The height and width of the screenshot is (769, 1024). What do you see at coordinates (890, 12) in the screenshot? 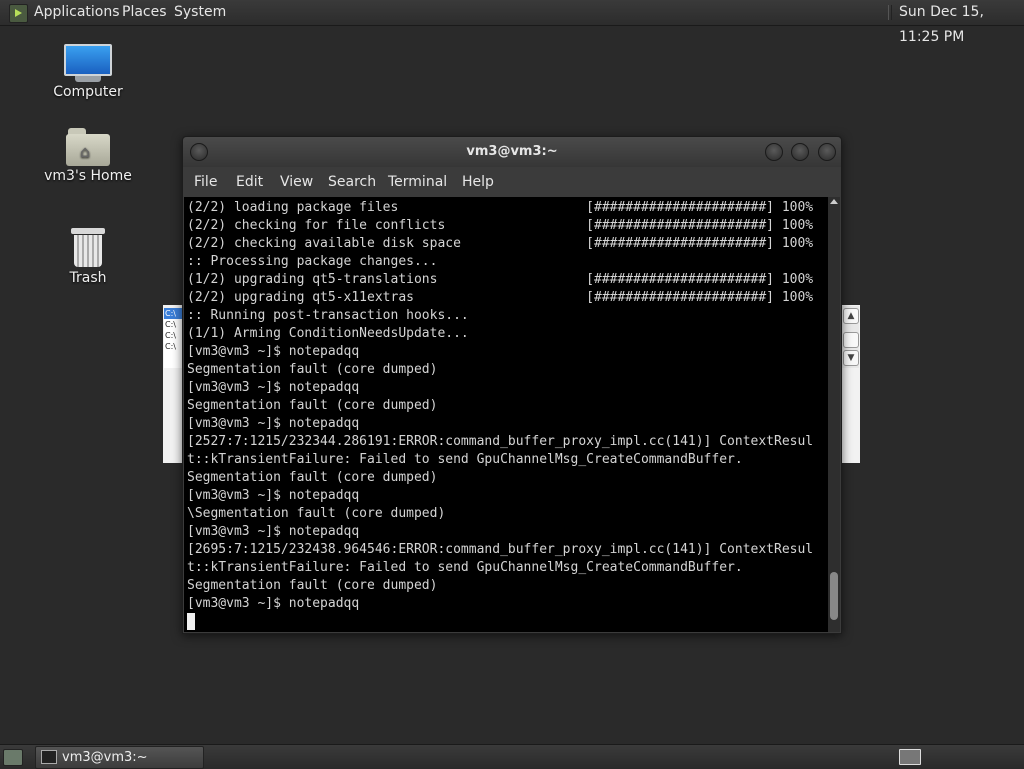
I see `panel-separator` at bounding box center [890, 12].